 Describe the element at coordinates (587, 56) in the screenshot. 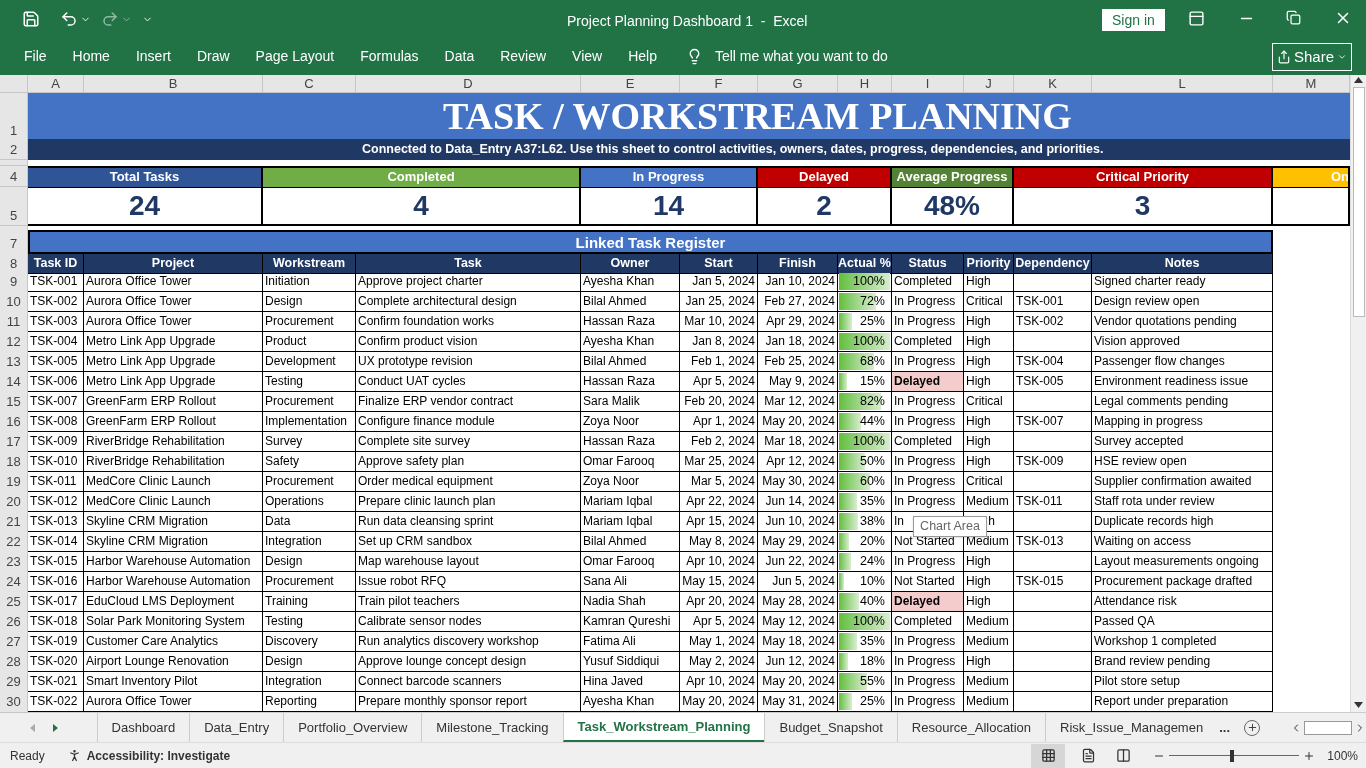

I see `ribbon-tab: View` at that location.